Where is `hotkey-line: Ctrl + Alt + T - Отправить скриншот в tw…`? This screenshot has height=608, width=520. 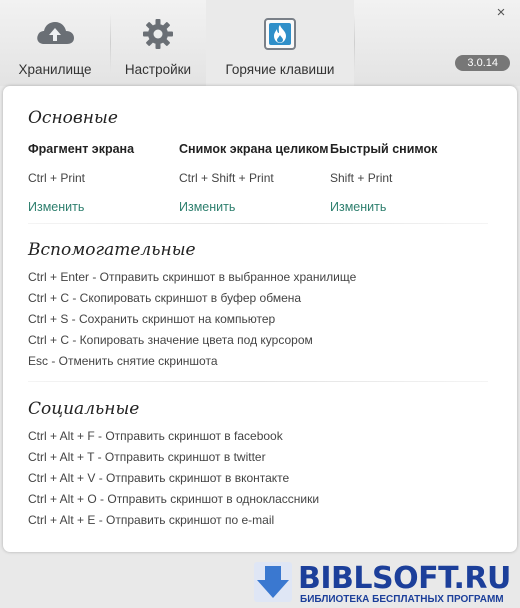
hotkey-line: Ctrl + Alt + T - Отправить скриншот в tw… is located at coordinates (147, 457).